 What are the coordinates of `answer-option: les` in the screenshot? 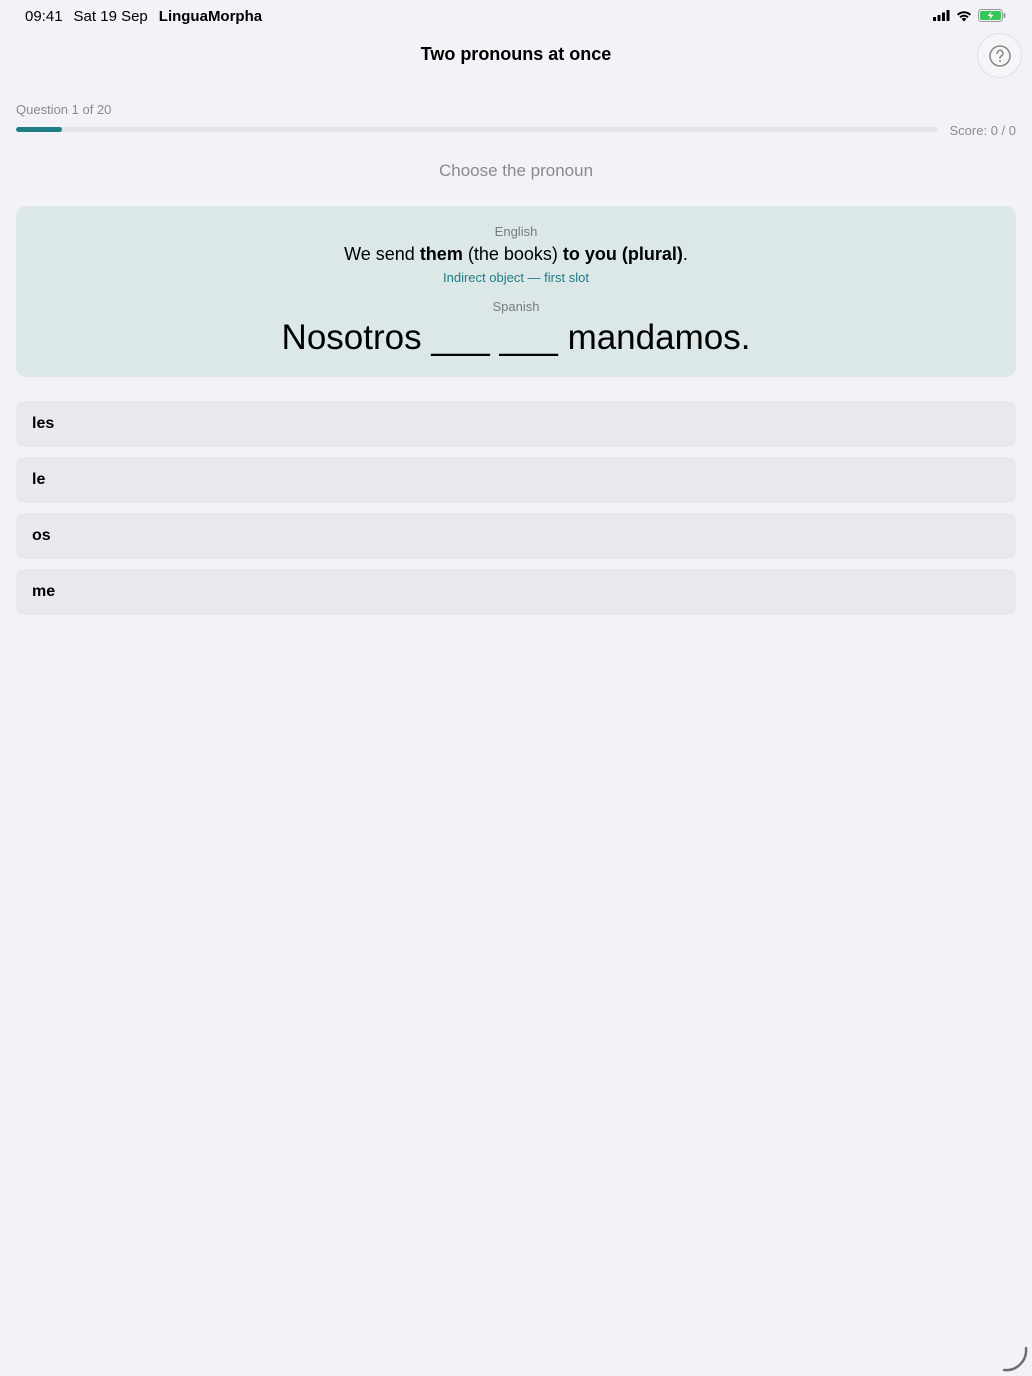 It's located at (516, 424).